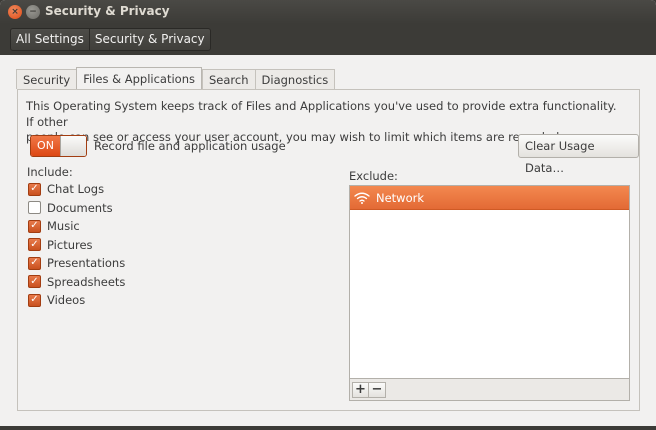 This screenshot has height=430, width=656. I want to click on tab-files-applications: Files & Applications, so click(139, 78).